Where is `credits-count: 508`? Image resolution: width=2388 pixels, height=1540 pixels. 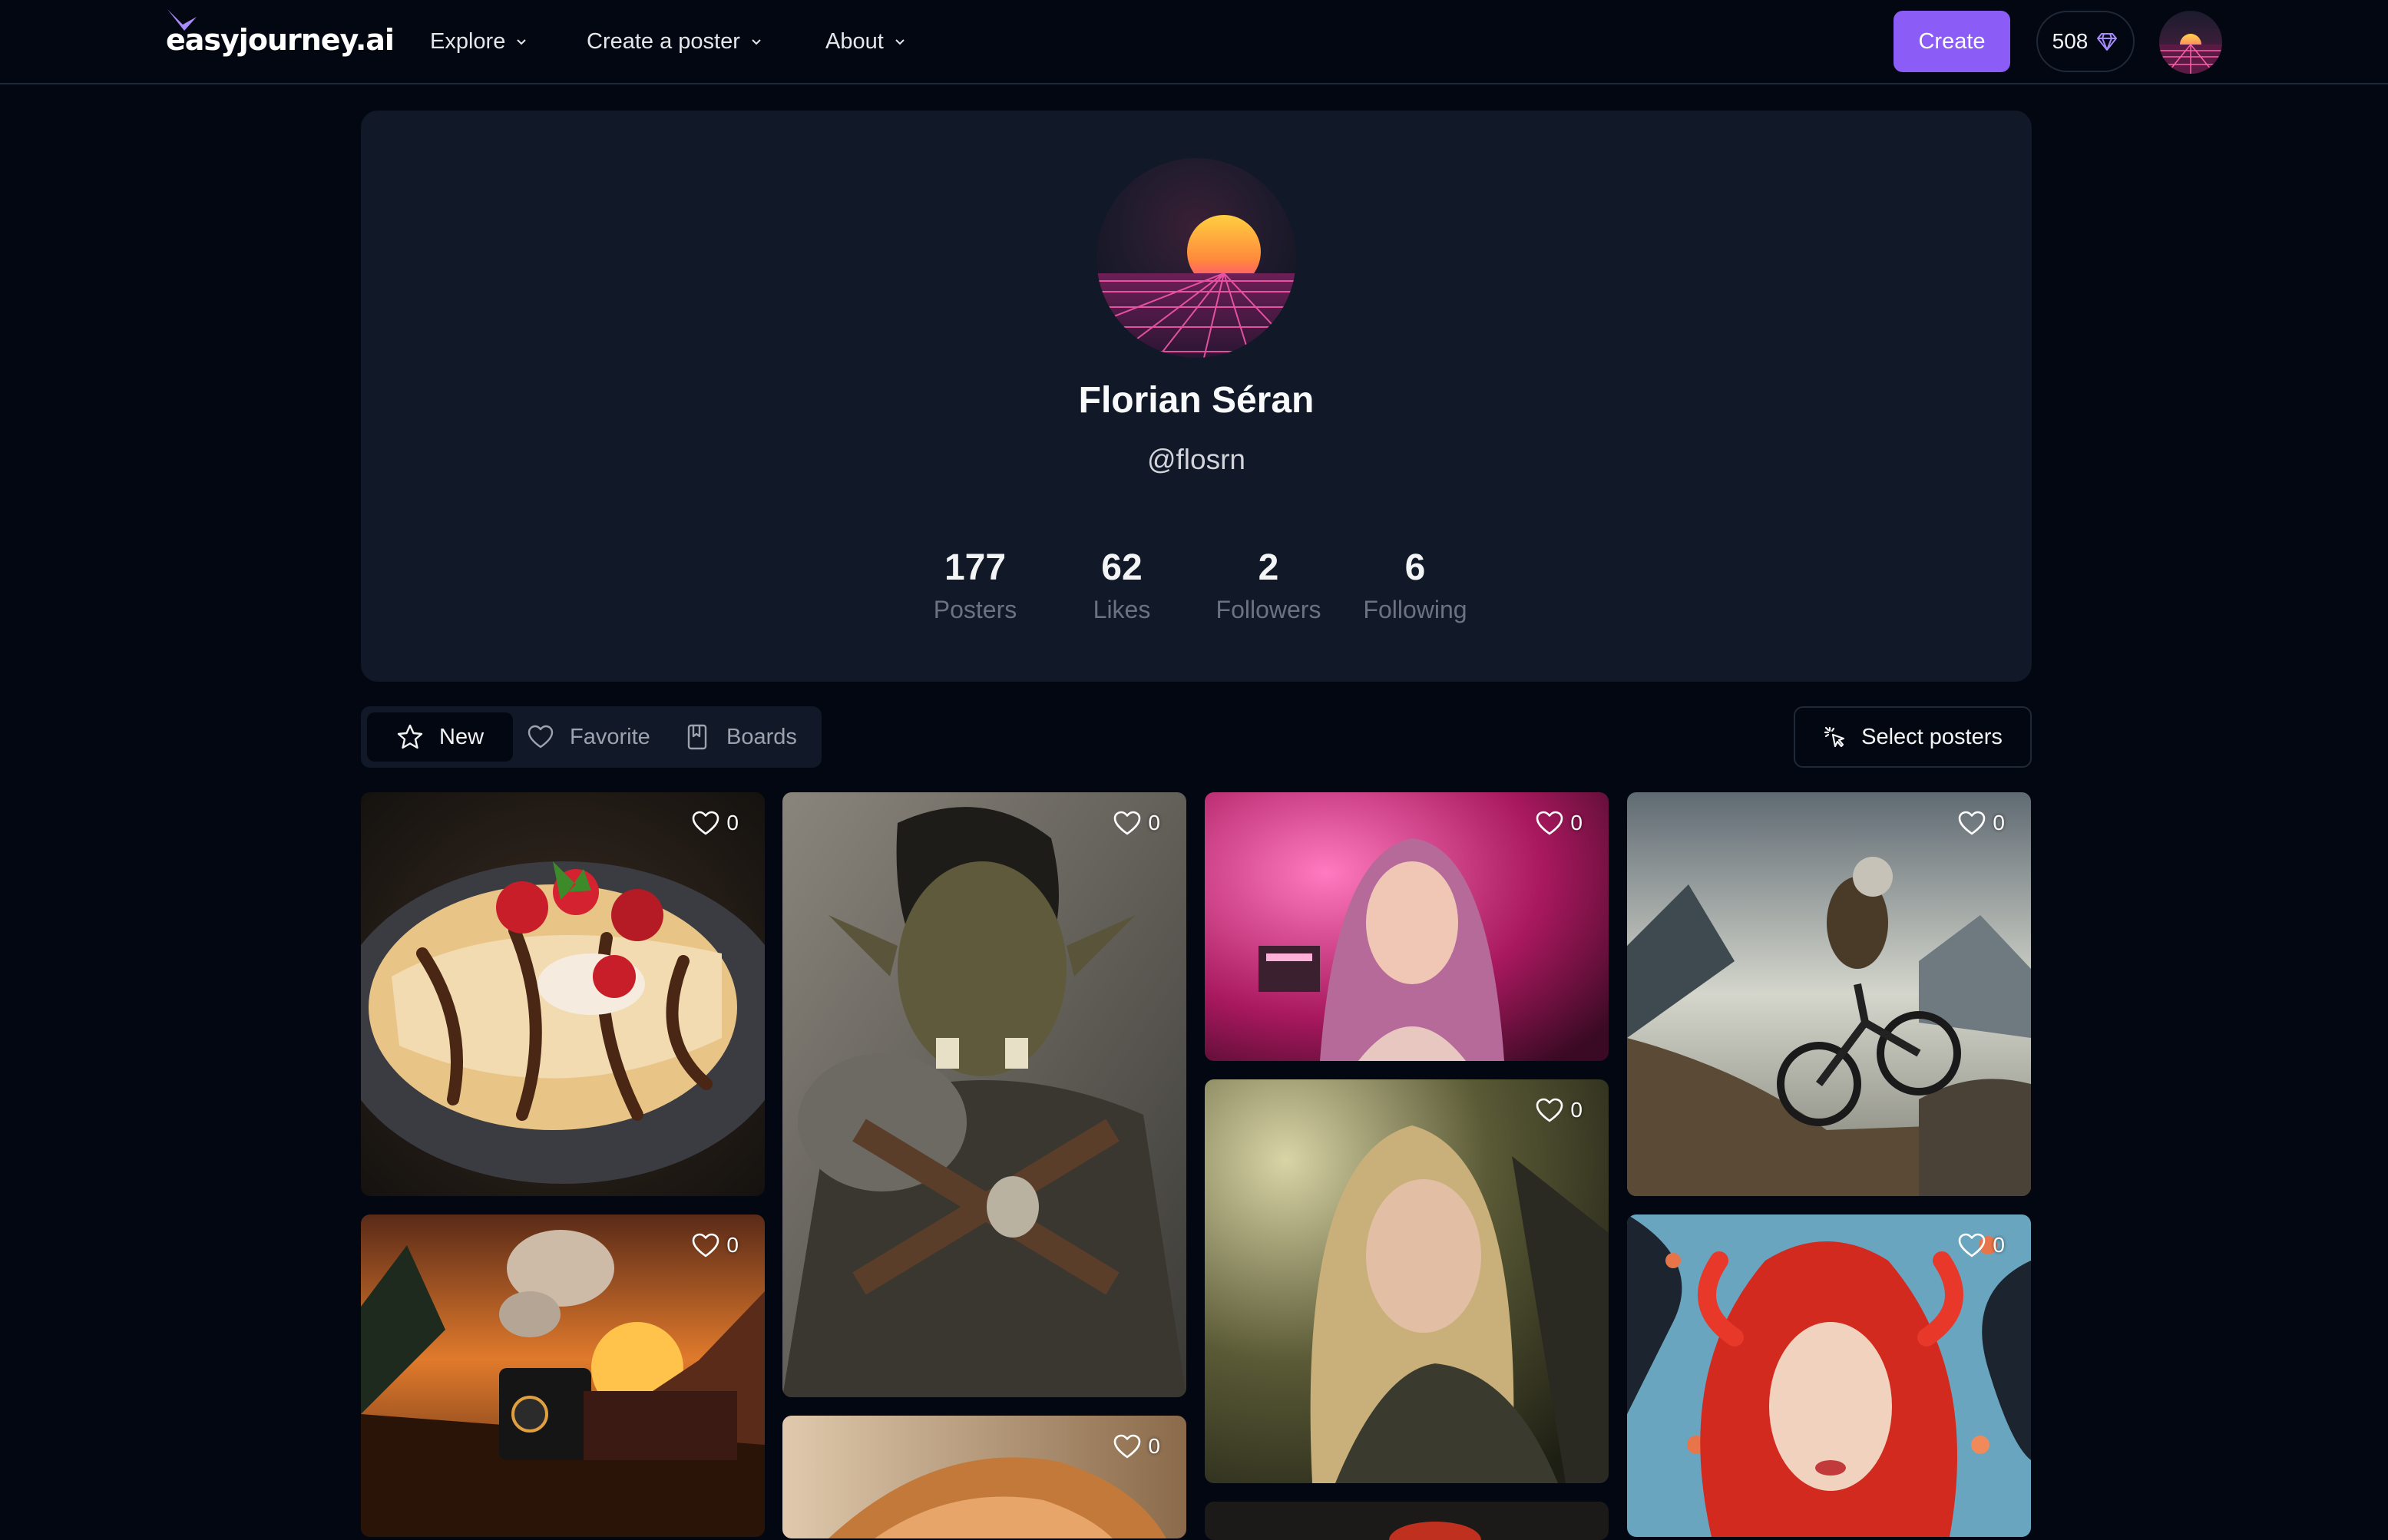
credits-count: 508 is located at coordinates (2071, 41).